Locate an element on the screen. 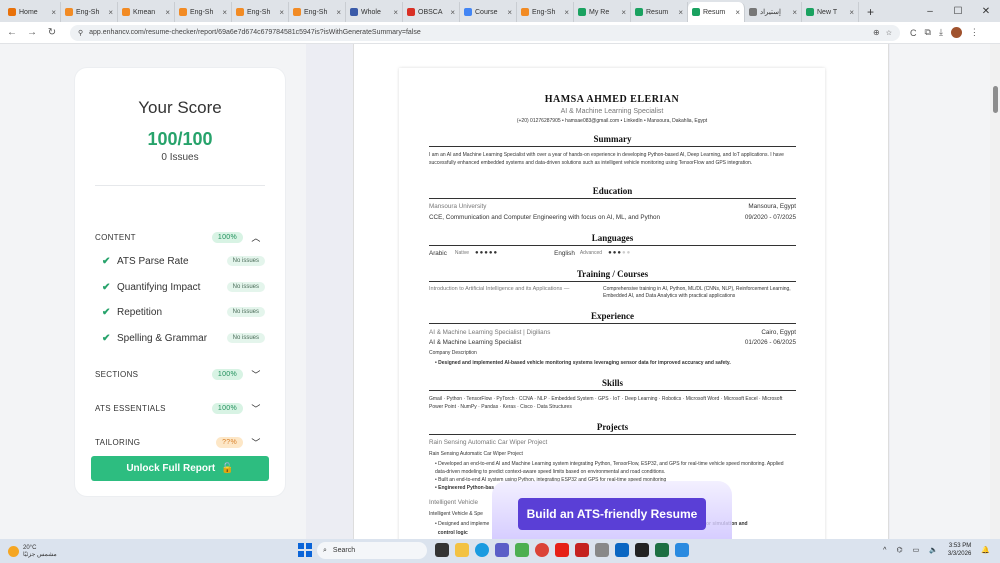 The image size is (1000, 563). linkedin-icon is located at coordinates (622, 550).